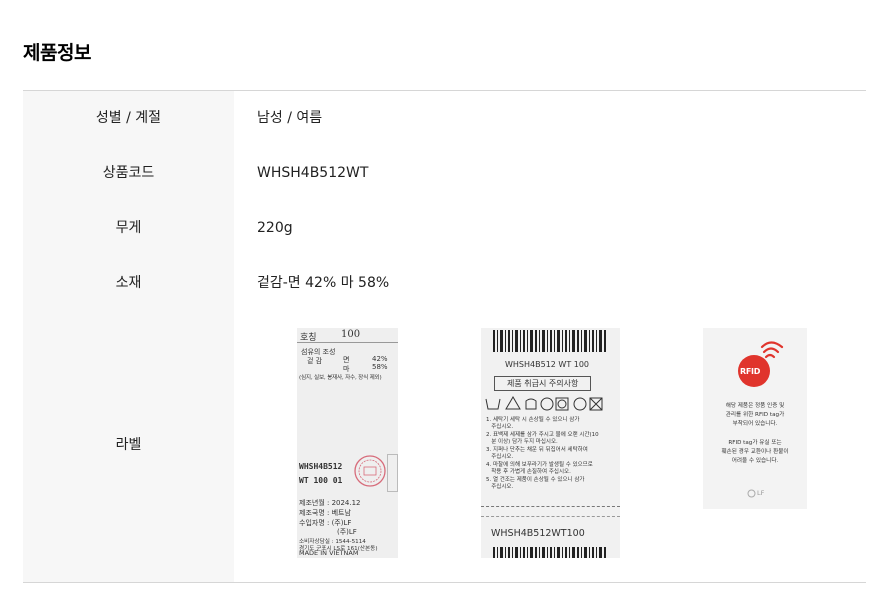 The width and height of the screenshot is (892, 607). What do you see at coordinates (528, 472) in the screenshot?
I see `care-note: 착용 후 가볍게 손질하여 주십시오.` at bounding box center [528, 472].